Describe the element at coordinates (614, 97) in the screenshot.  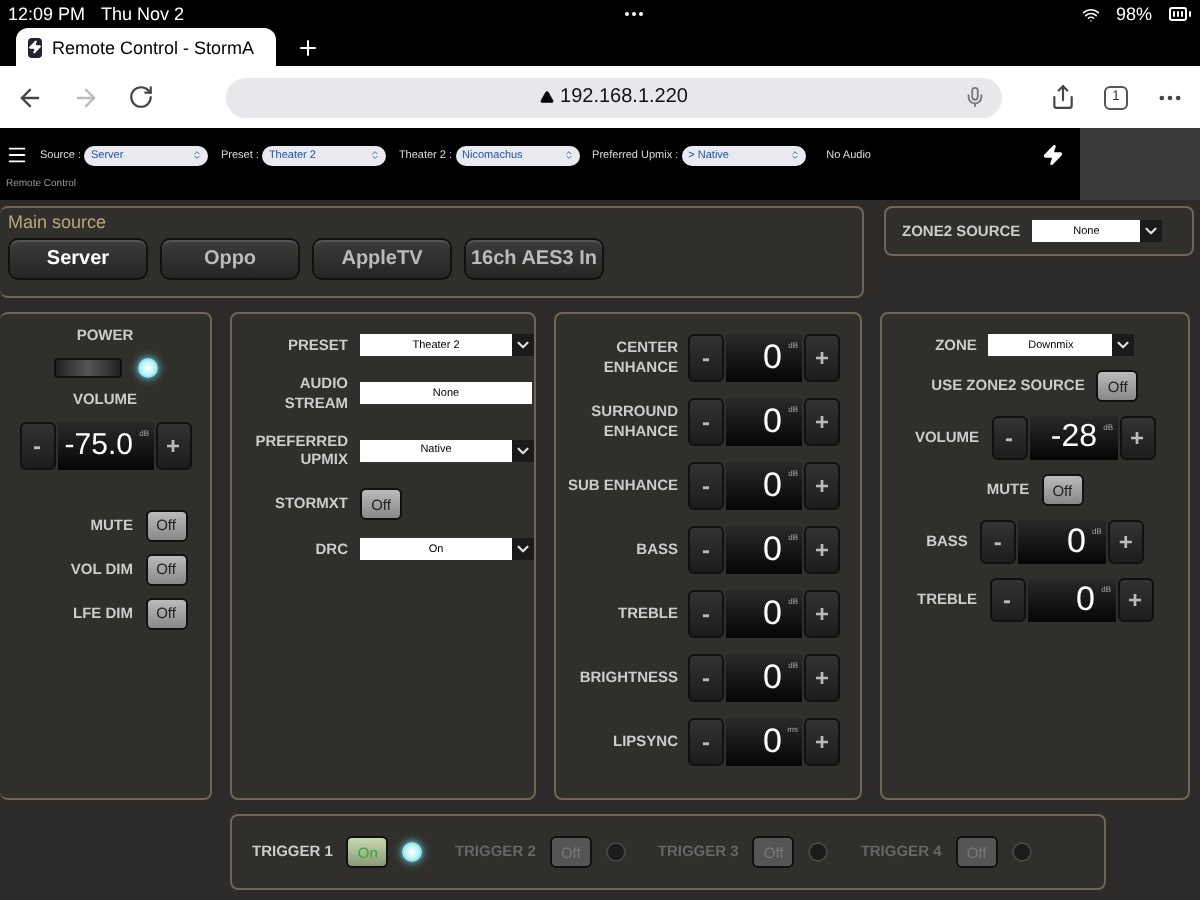
I see `url-field: 192.168.1.220` at that location.